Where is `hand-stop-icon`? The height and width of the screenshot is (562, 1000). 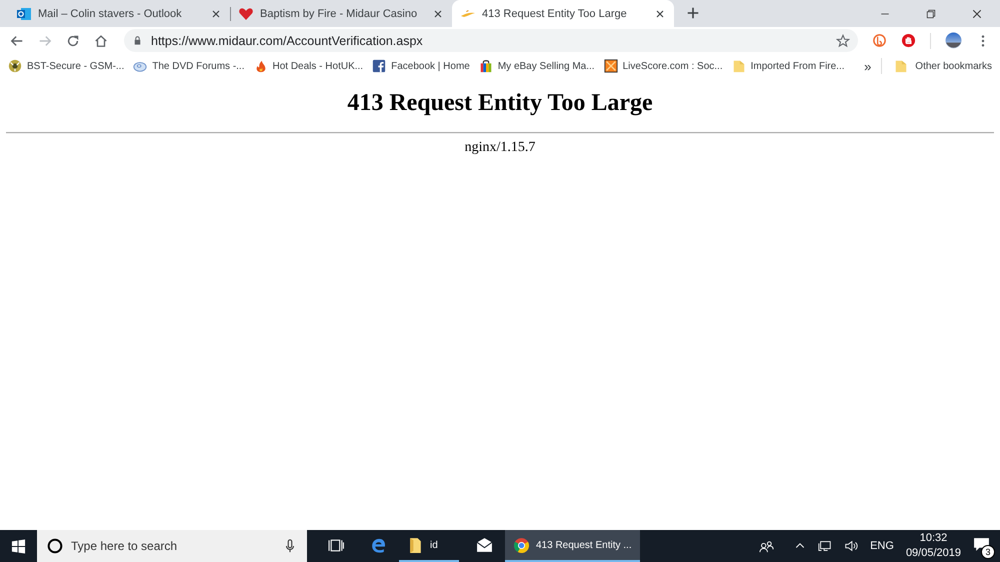 hand-stop-icon is located at coordinates (908, 40).